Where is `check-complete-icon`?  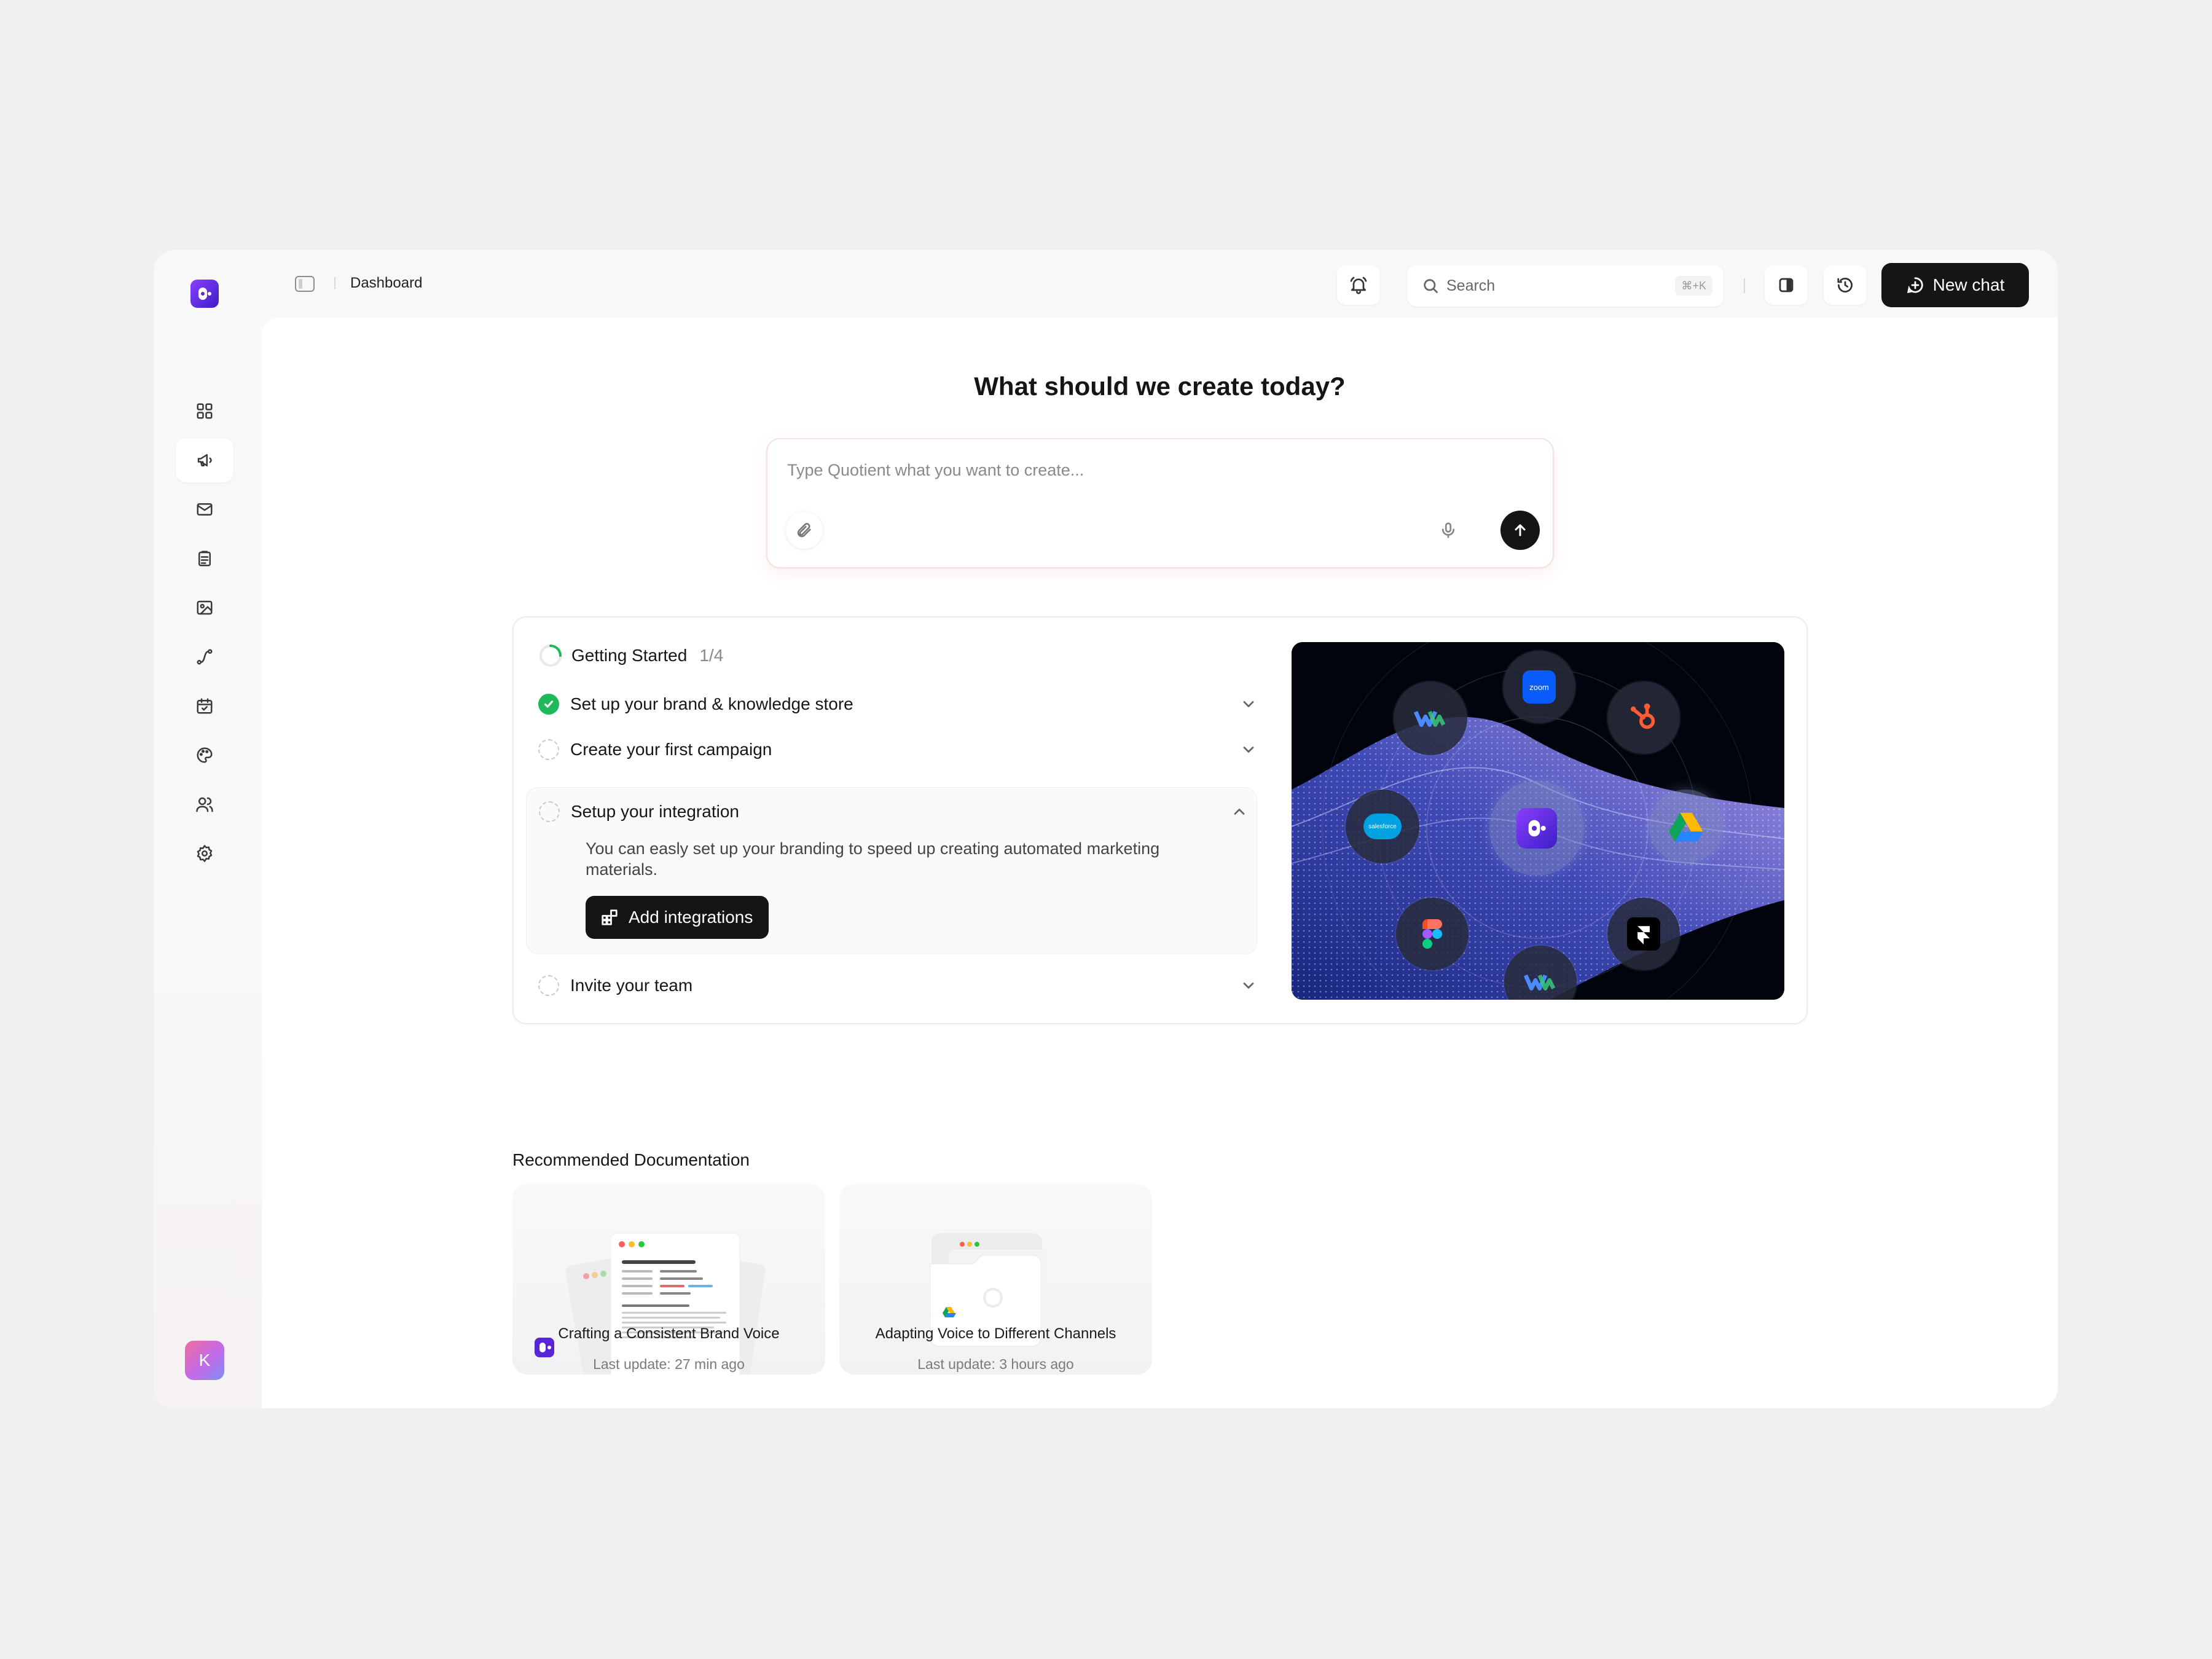
check-complete-icon is located at coordinates (548, 704).